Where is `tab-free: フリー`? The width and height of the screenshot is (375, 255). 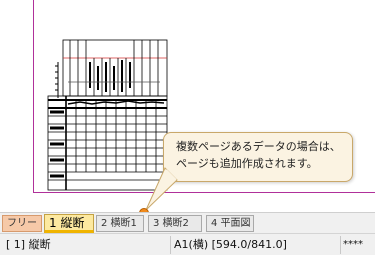 tab-free: フリー is located at coordinates (22, 223).